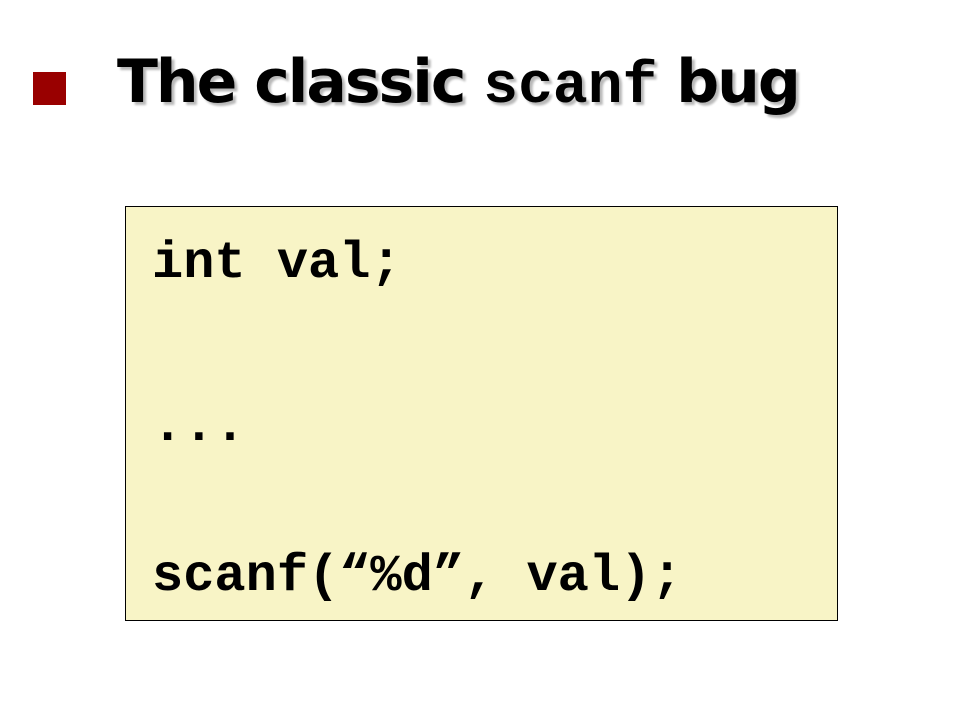 This screenshot has width=955, height=703. What do you see at coordinates (417, 576) in the screenshot?
I see `code-line-scanf-call: scanf(“%d”, val);` at bounding box center [417, 576].